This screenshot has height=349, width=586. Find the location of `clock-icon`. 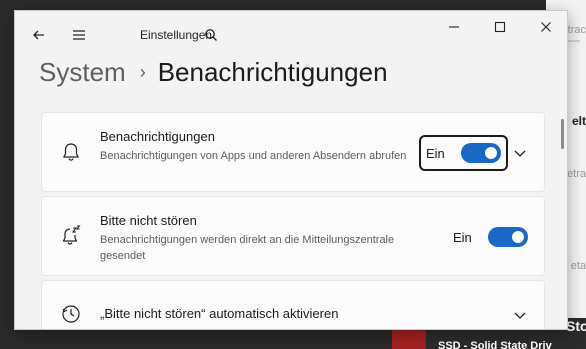

clock-icon is located at coordinates (71, 314).